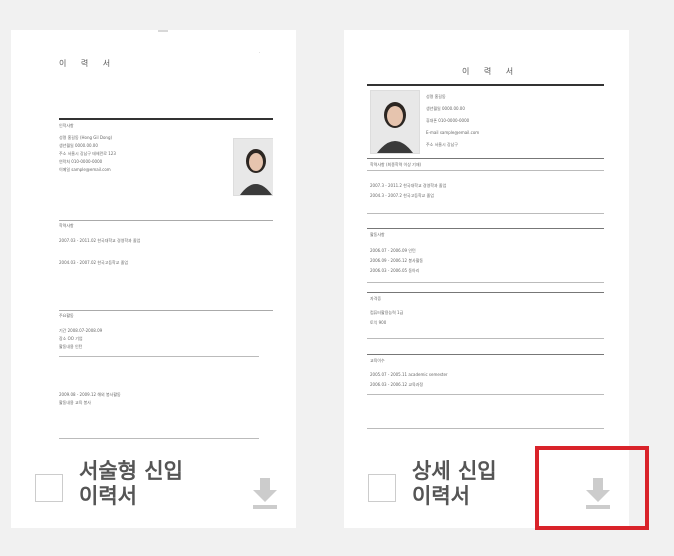  What do you see at coordinates (377, 234) in the screenshot?
I see `preview-line: 활동사항` at bounding box center [377, 234].